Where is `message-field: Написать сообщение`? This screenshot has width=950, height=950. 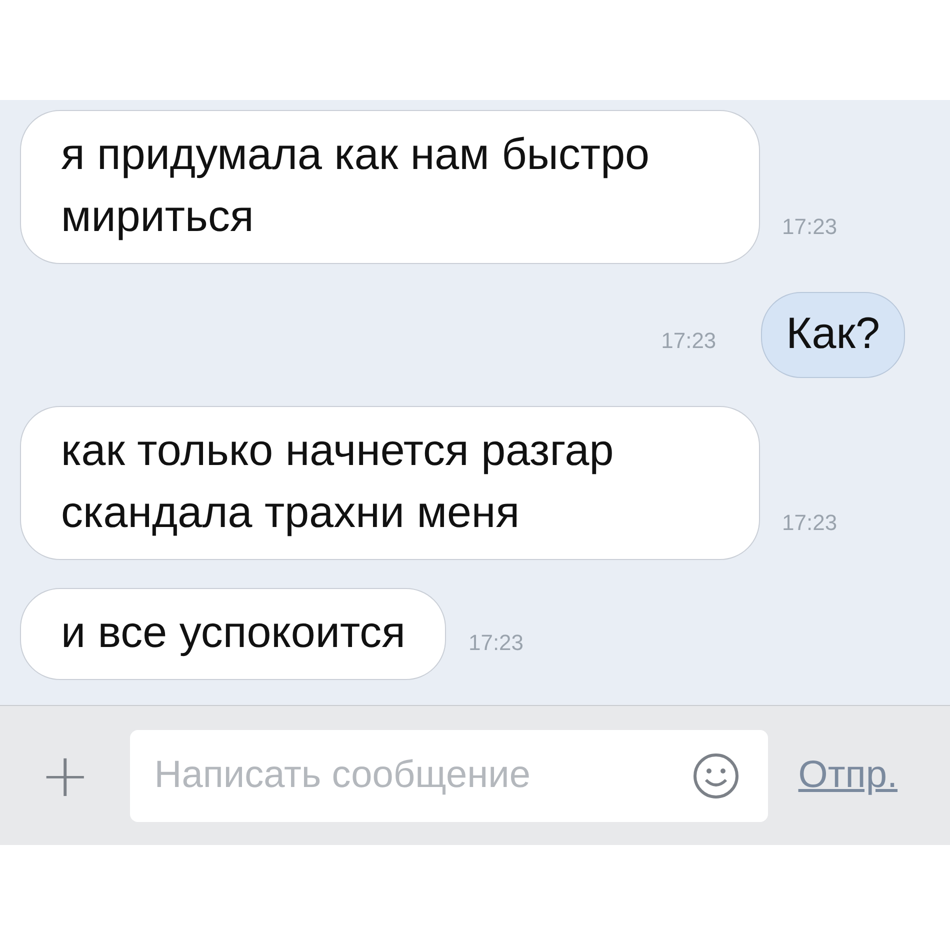 message-field: Написать сообщение is located at coordinates (449, 776).